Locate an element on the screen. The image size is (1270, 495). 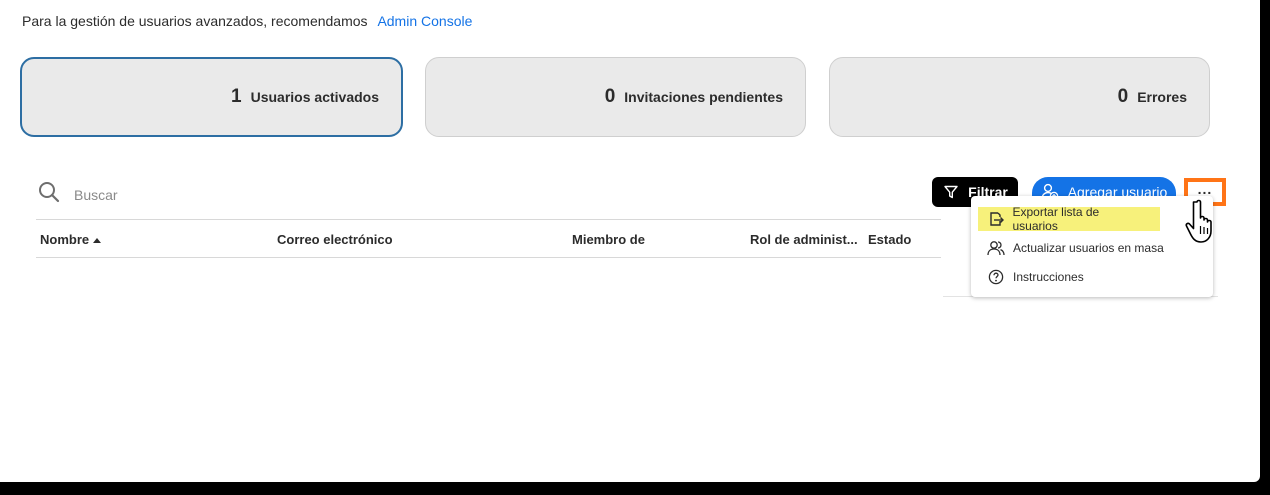
menu-item-bulk-update-users: Actualizar usuarios en masa is located at coordinates (1075, 248).